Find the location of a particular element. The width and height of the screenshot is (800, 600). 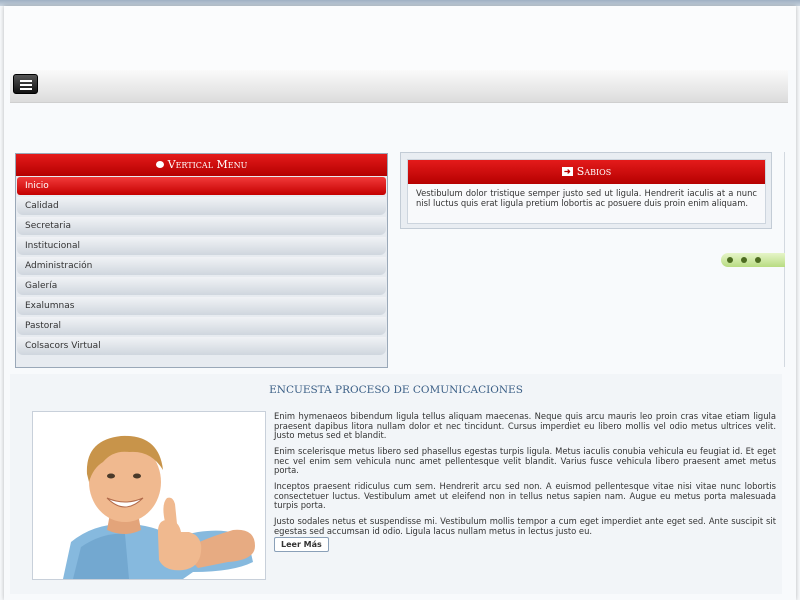

vertical-menu-header: Vertical Menu is located at coordinates (201, 165).